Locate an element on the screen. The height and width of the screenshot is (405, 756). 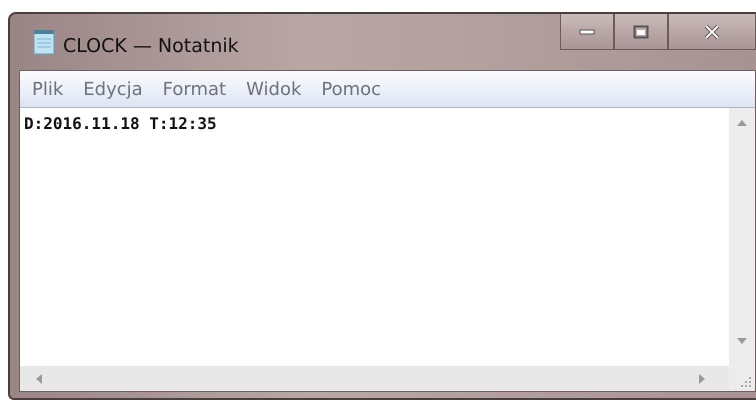
close-button is located at coordinates (712, 32).